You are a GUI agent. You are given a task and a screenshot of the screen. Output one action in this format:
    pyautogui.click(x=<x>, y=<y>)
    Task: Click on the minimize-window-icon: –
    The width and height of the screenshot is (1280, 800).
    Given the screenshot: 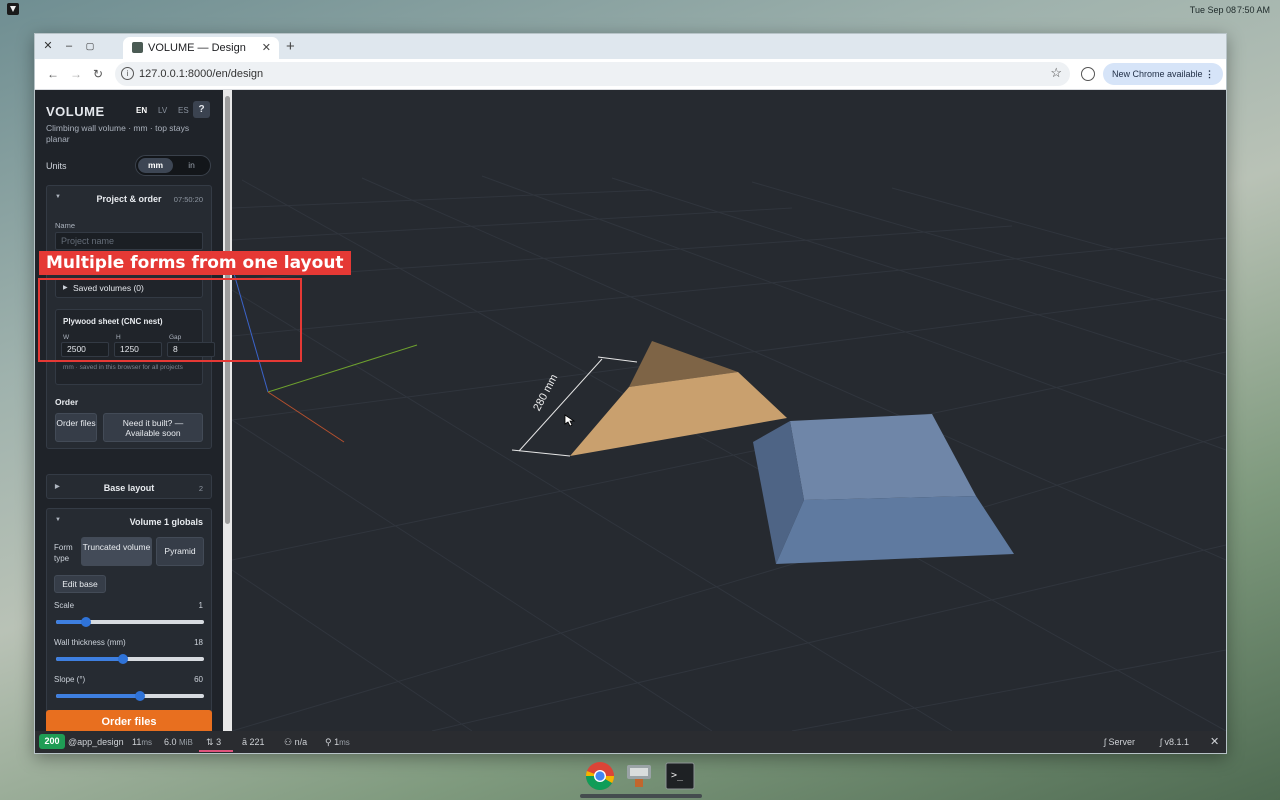 What is the action you would take?
    pyautogui.click(x=69, y=46)
    